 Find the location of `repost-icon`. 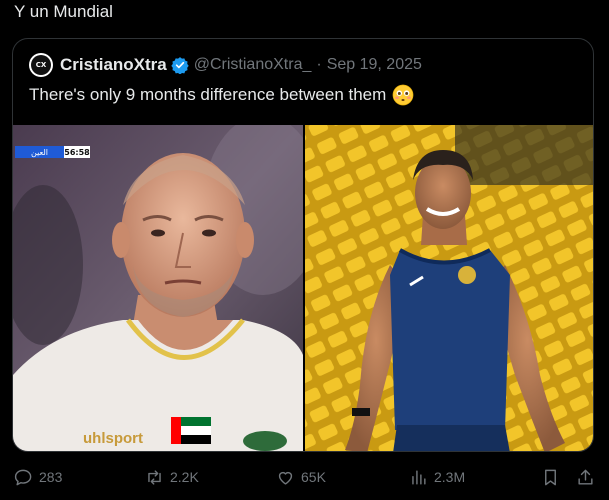

repost-icon is located at coordinates (154, 477).